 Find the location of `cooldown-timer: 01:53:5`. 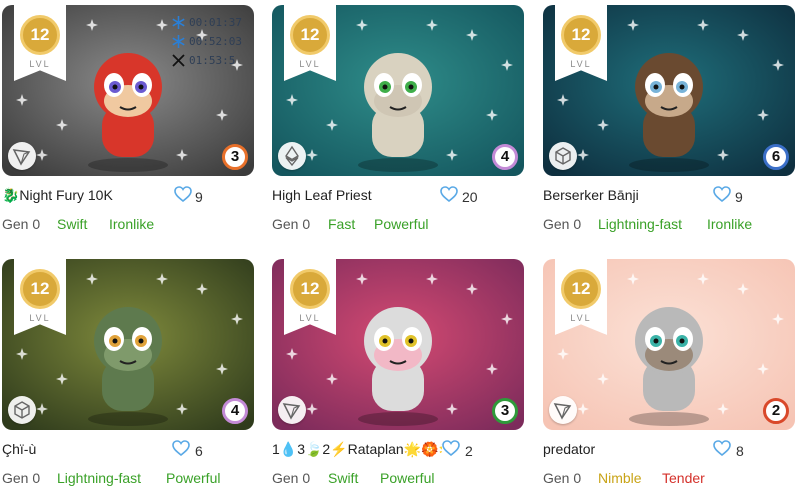

cooldown-timer: 01:53:5 is located at coordinates (211, 61).